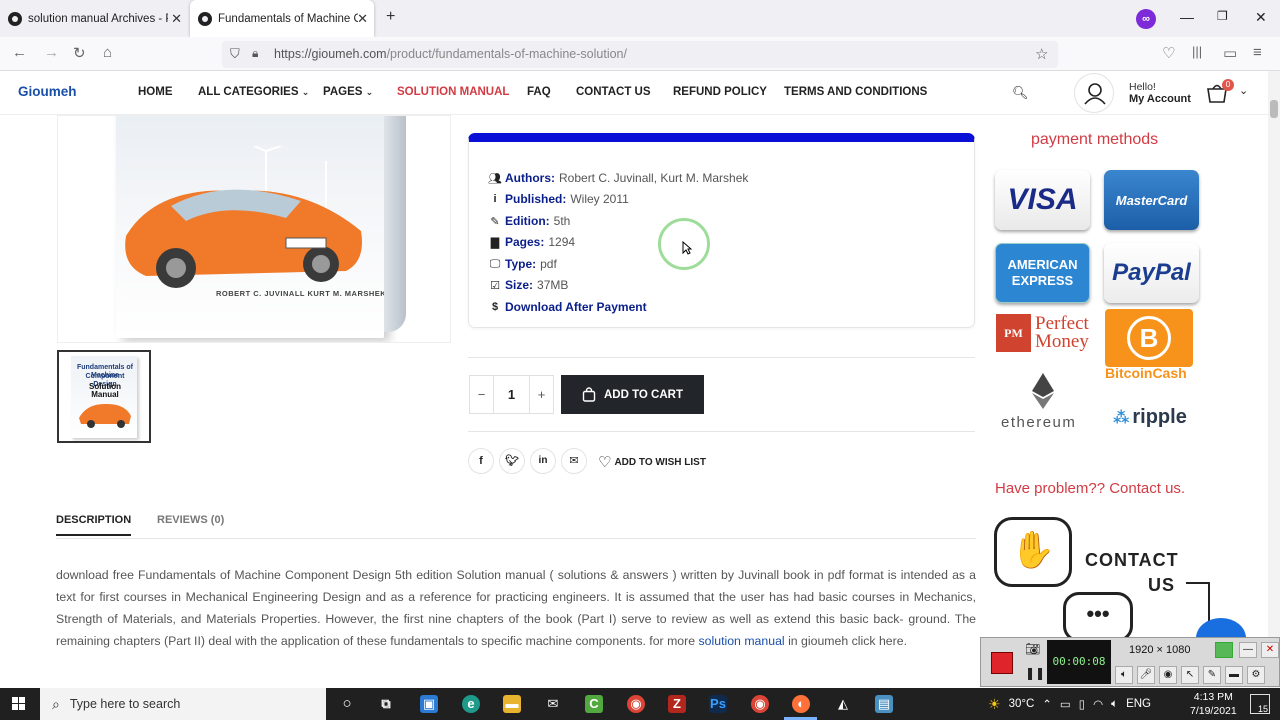 The height and width of the screenshot is (723, 1280). What do you see at coordinates (1212, 675) in the screenshot?
I see `pen-icon: ✎` at bounding box center [1212, 675].